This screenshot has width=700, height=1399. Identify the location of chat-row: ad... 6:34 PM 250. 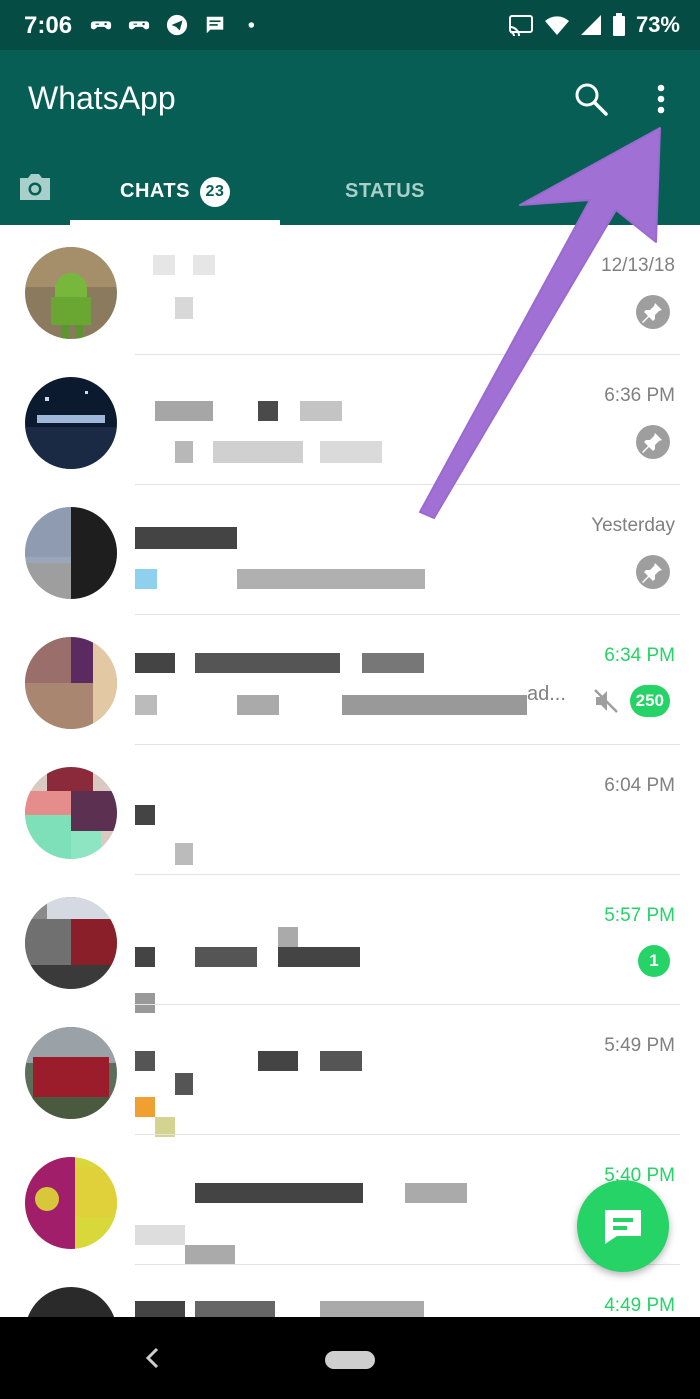
(350, 680).